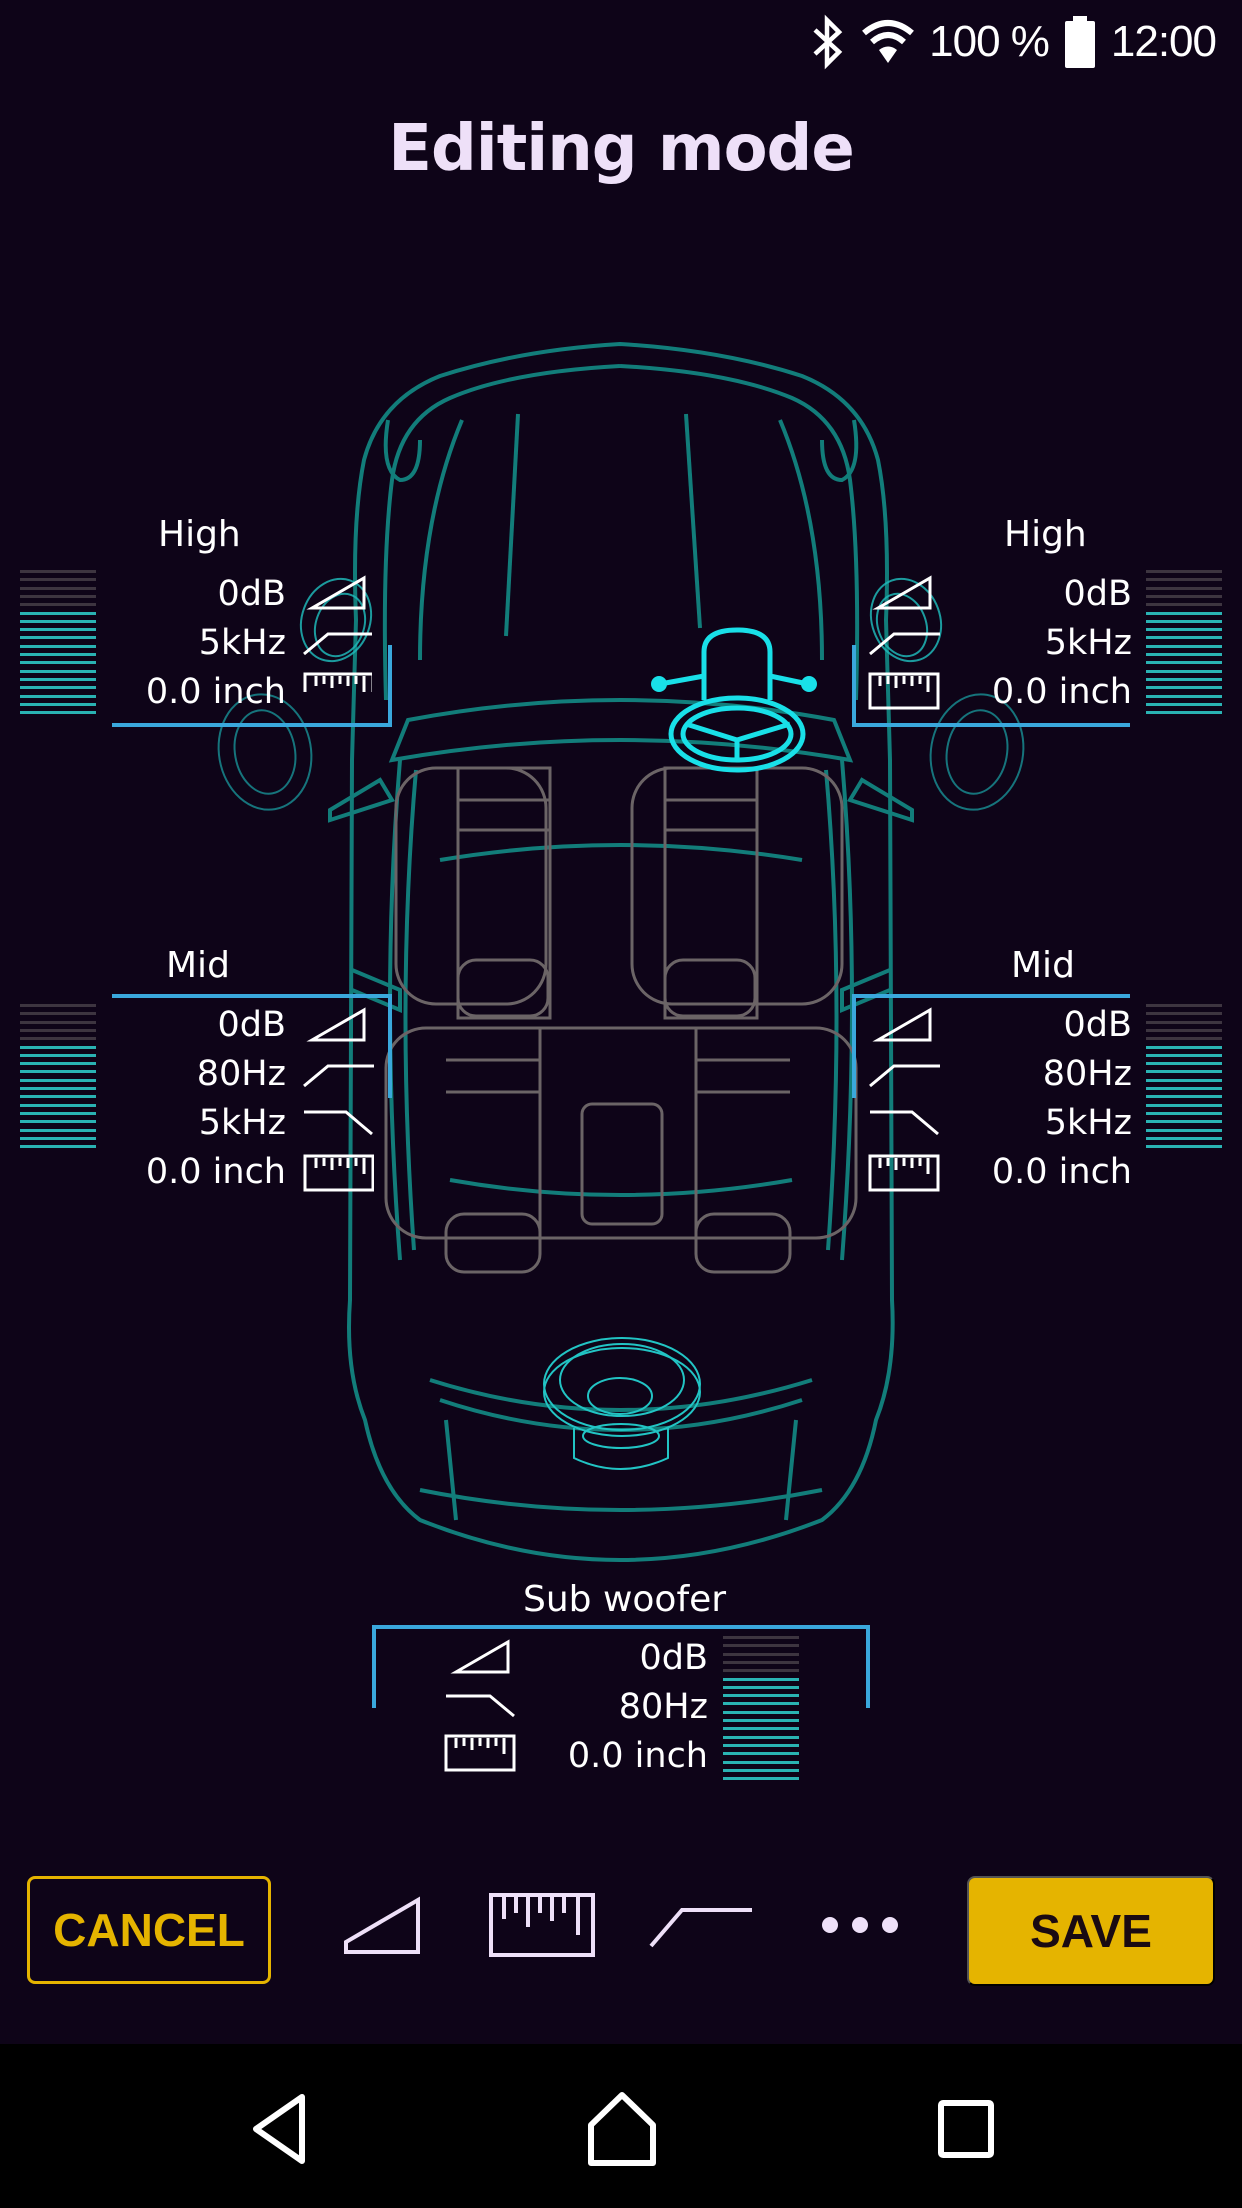  I want to click on mid-left-hpf: 80Hz, so click(241, 1074).